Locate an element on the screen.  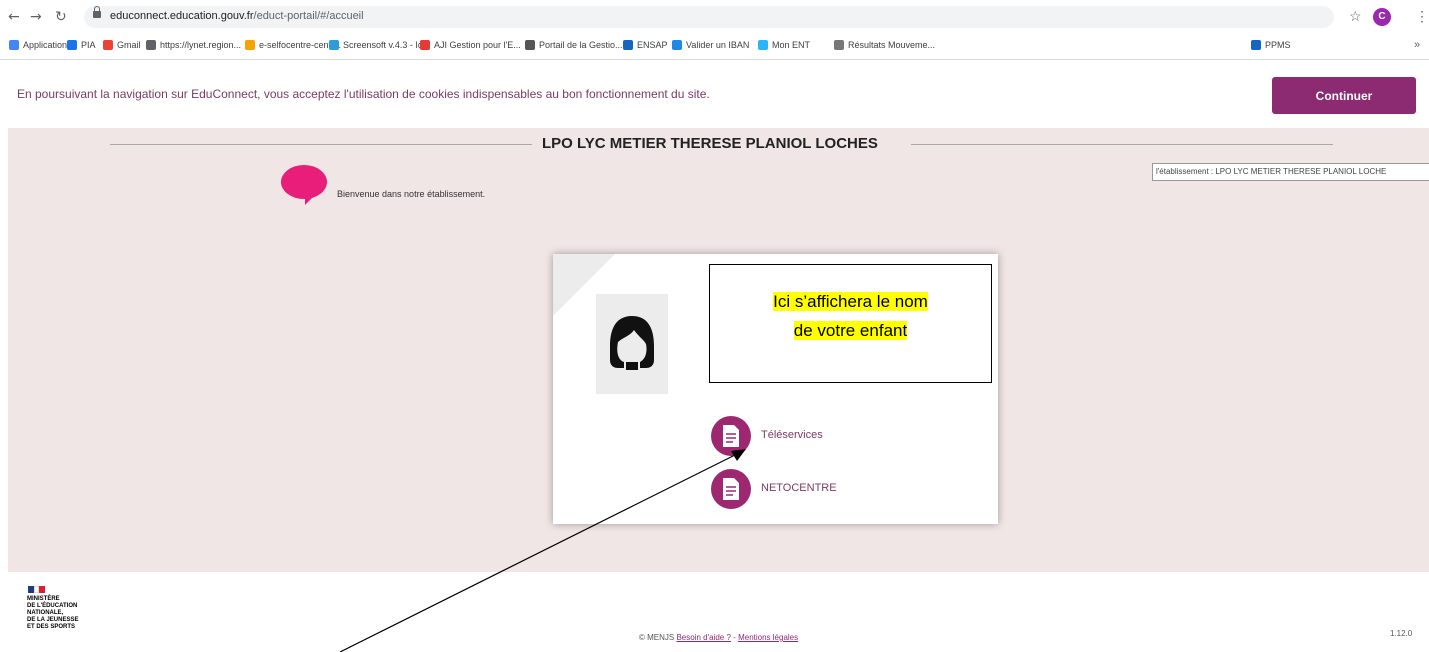
netocentre-label: NETOCENTRE is located at coordinates (799, 488).